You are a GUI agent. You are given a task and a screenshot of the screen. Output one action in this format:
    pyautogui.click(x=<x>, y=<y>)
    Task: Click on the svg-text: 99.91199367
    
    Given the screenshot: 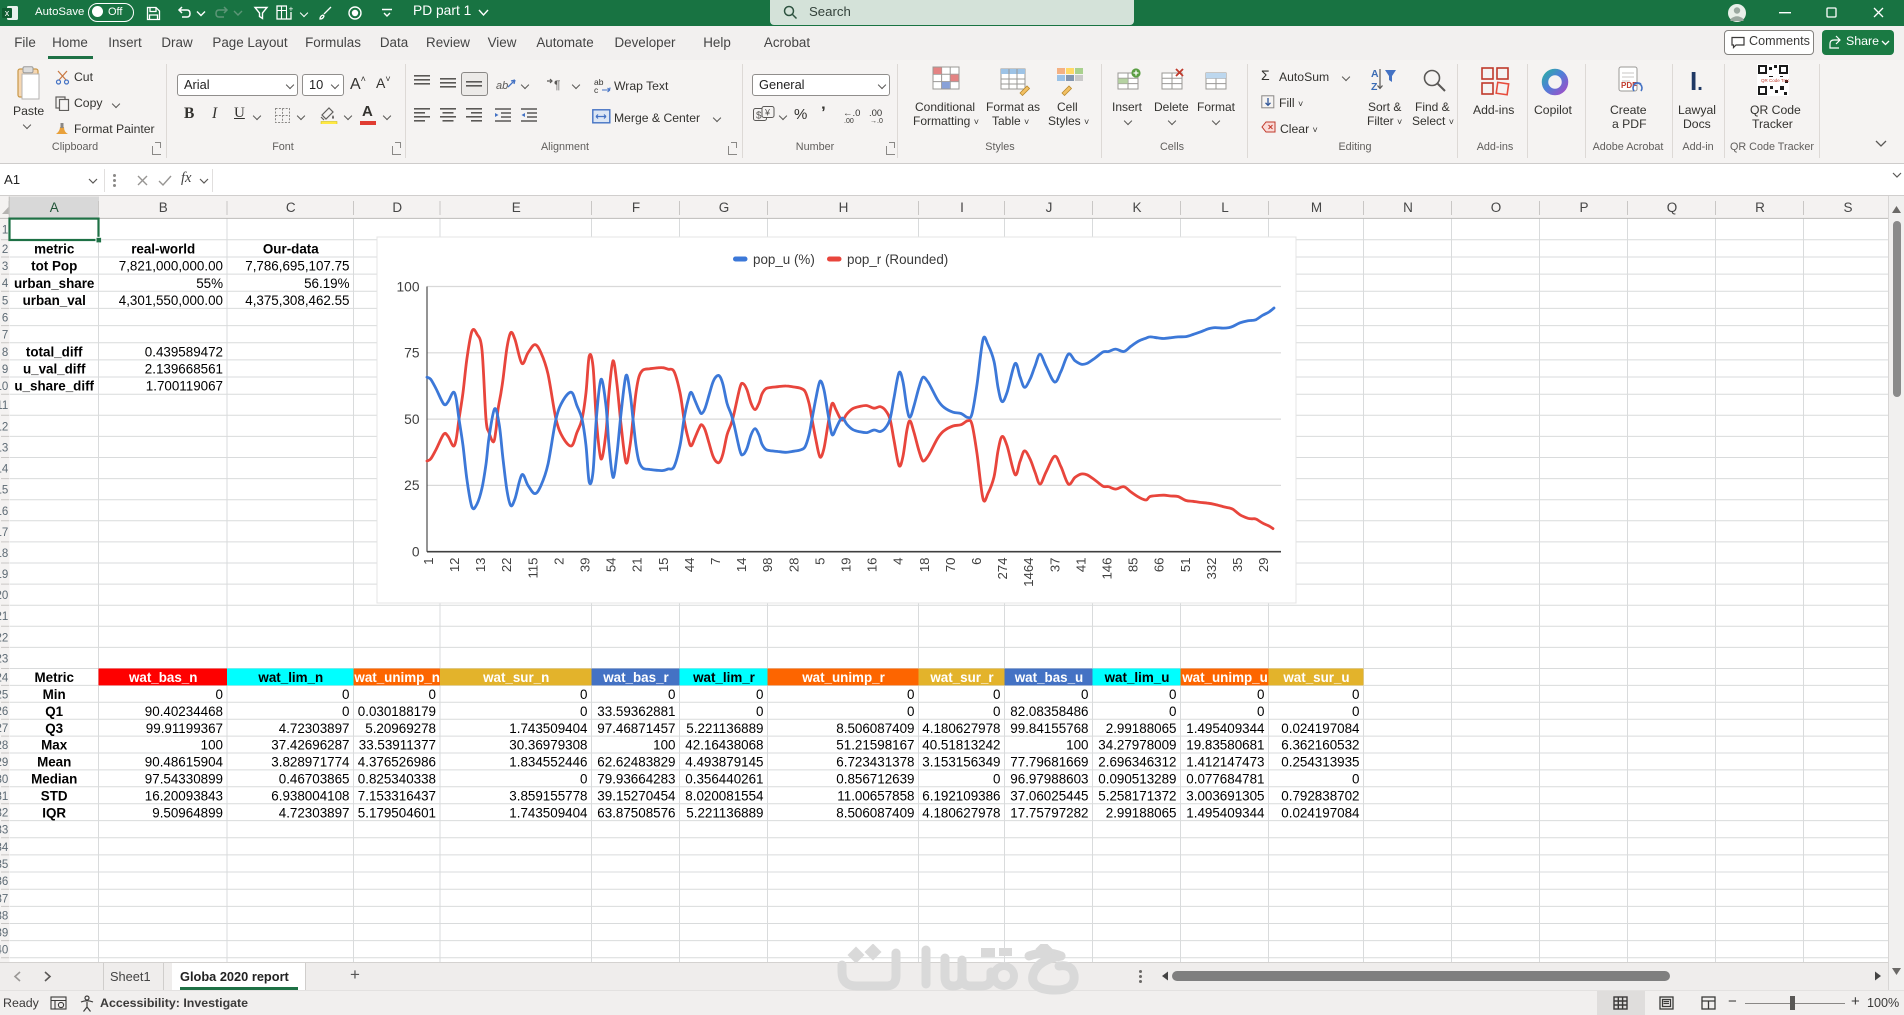 What is the action you would take?
    pyautogui.click(x=184, y=728)
    